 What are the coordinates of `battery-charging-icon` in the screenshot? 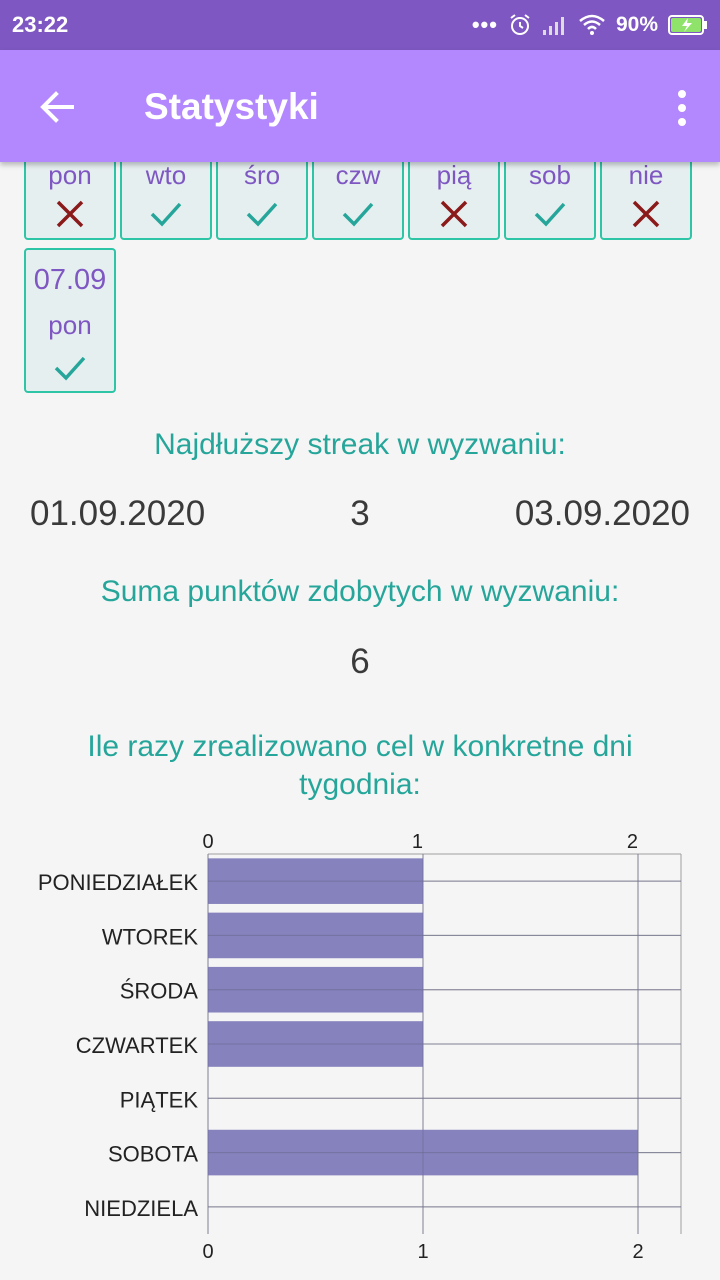 It's located at (687, 25).